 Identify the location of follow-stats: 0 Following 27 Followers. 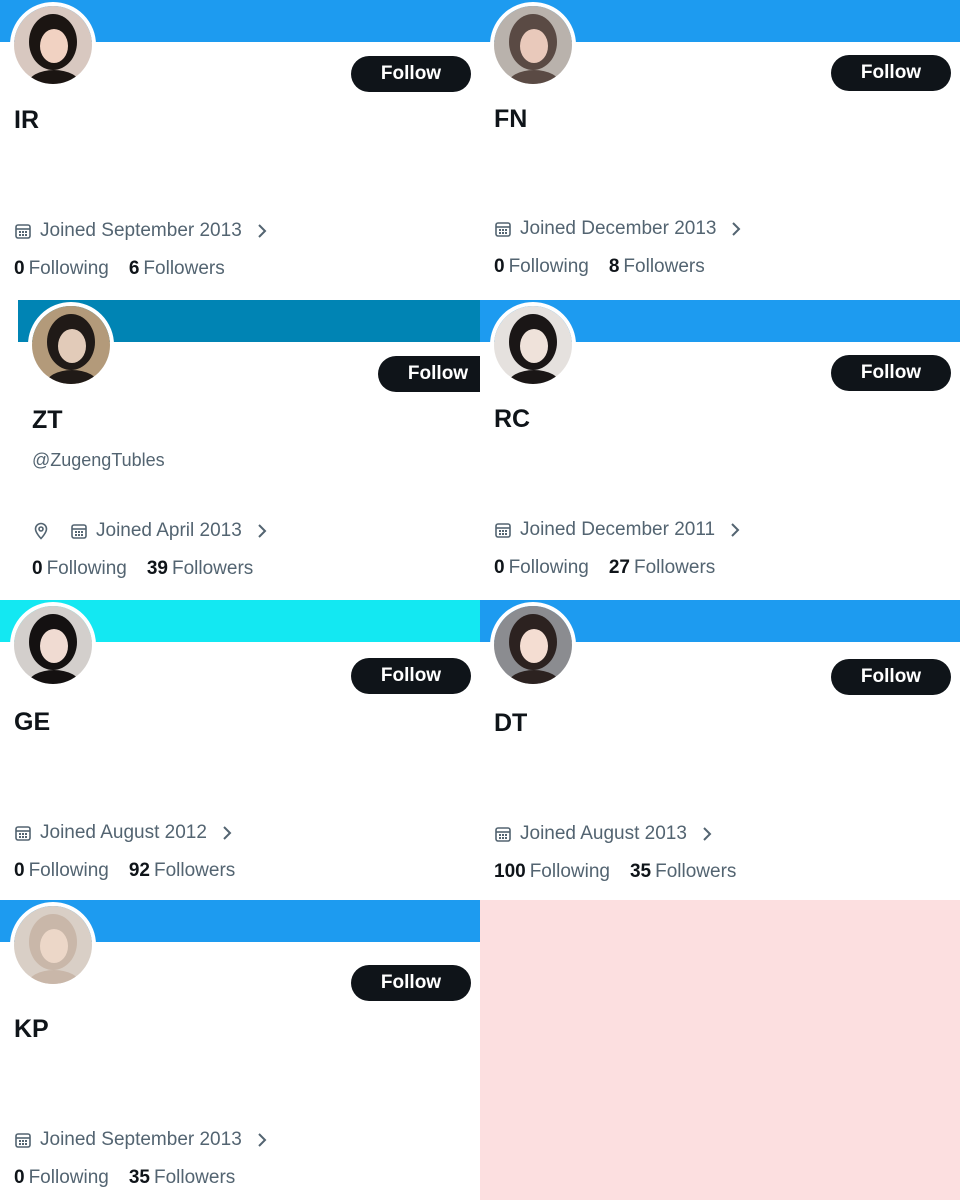
(604, 568).